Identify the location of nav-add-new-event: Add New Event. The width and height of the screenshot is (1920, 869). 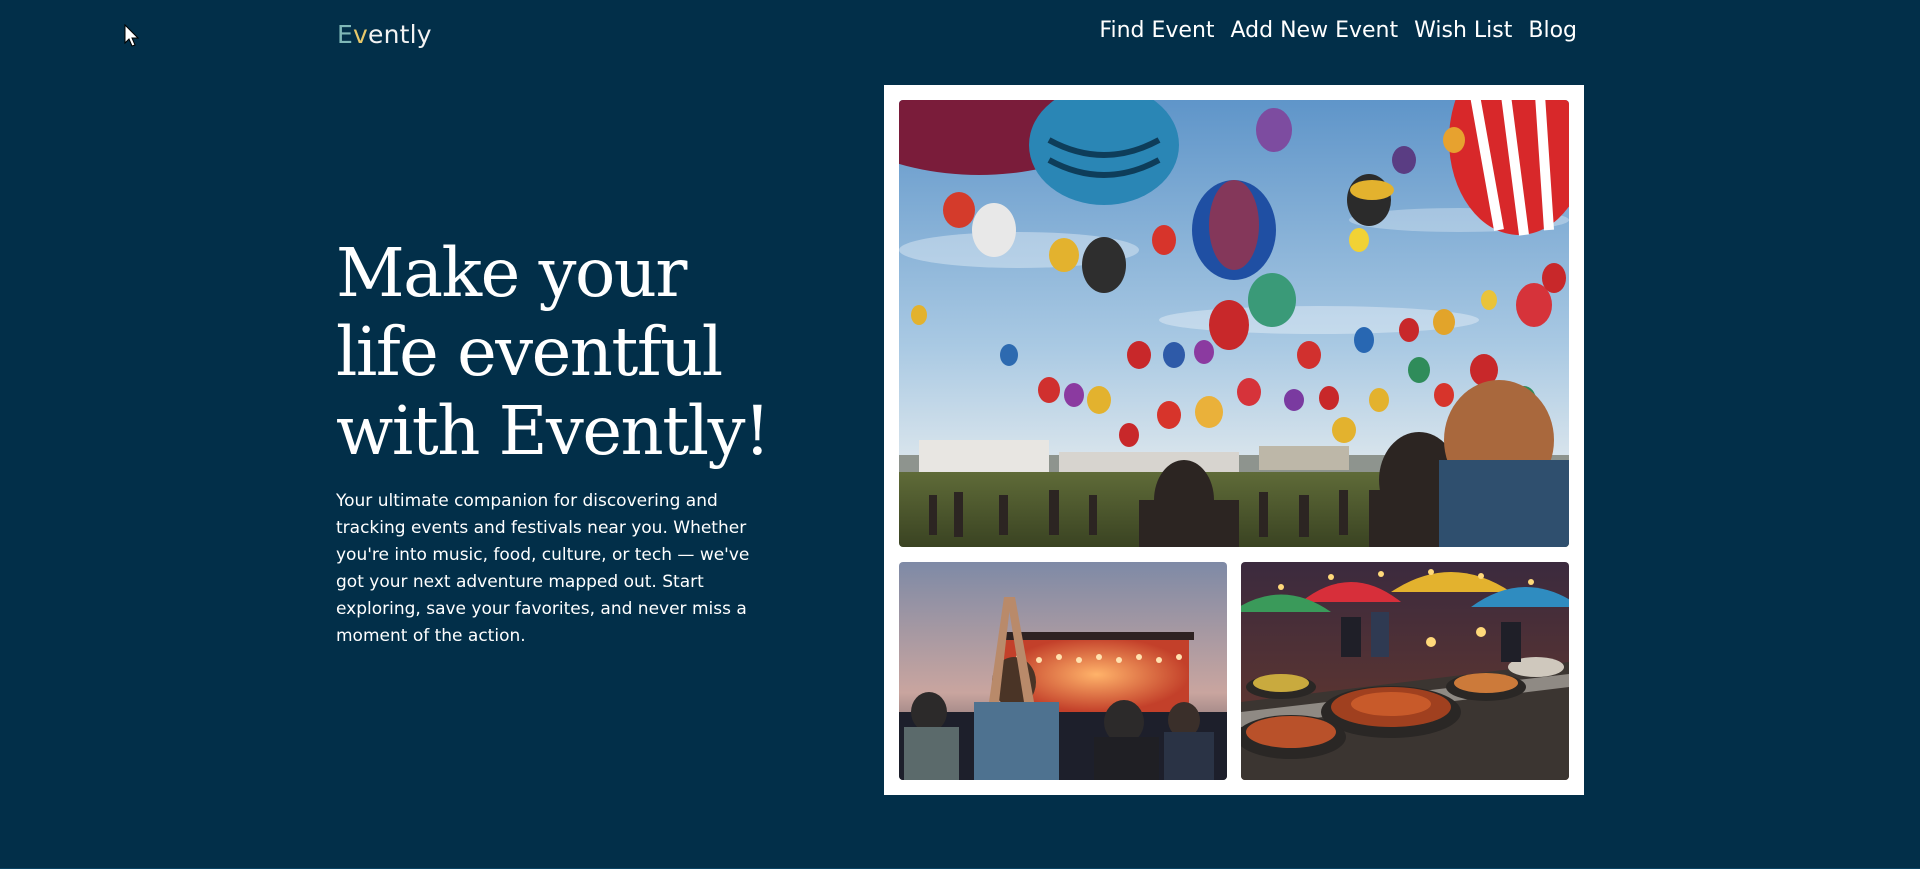
(1315, 30).